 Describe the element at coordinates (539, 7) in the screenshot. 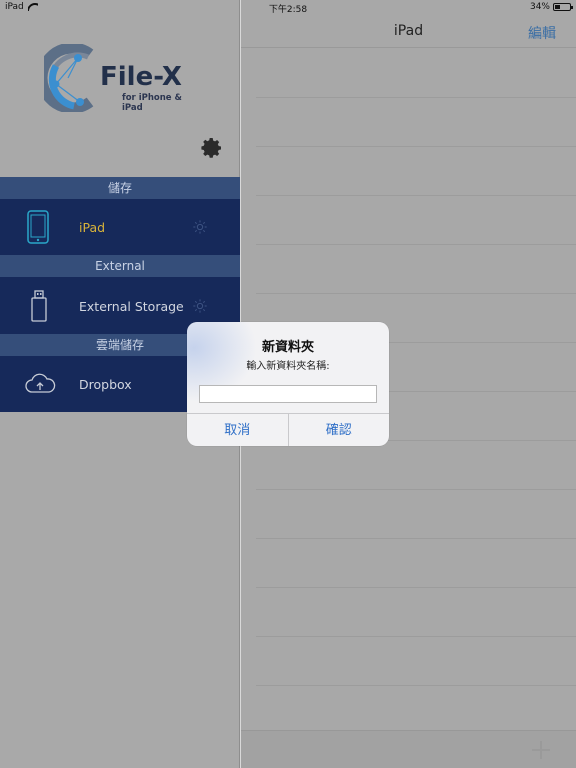

I see `battery-percent: 34%` at that location.